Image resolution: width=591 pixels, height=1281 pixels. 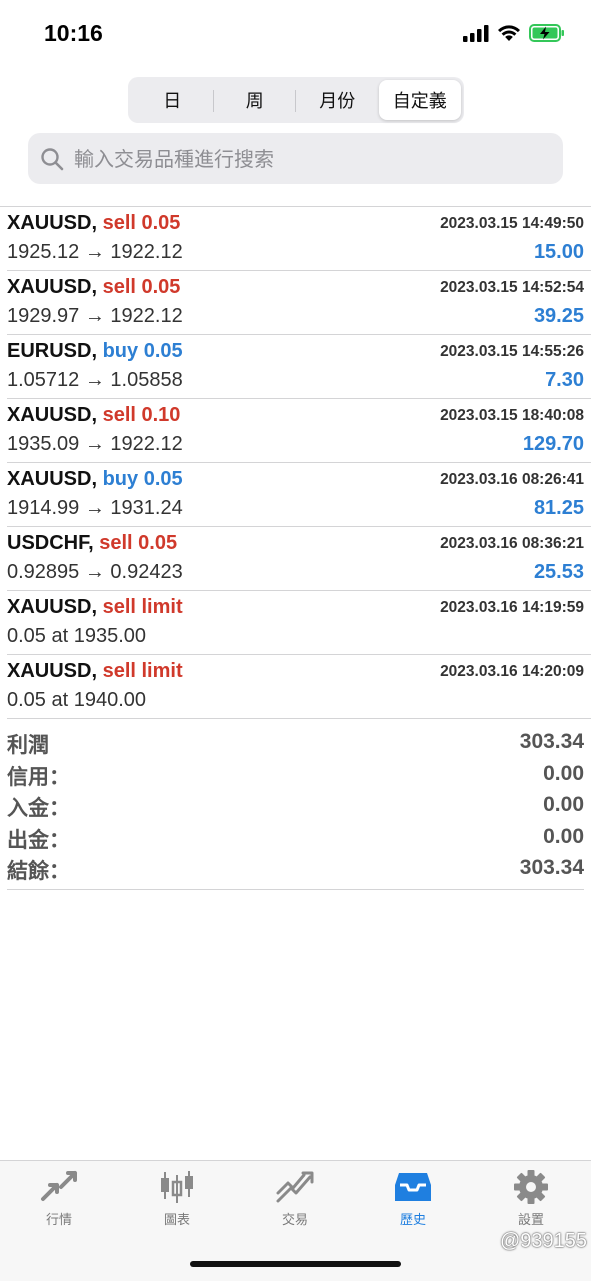 I want to click on battery-charging-icon, so click(x=546, y=33).